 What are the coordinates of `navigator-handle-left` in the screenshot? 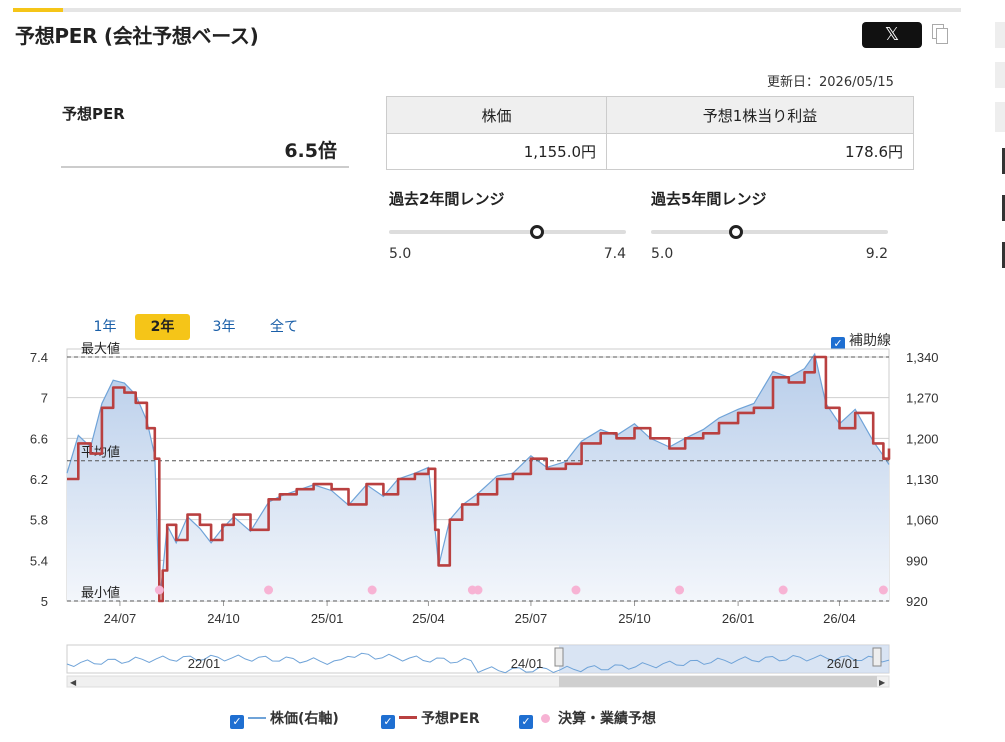 It's located at (559, 657).